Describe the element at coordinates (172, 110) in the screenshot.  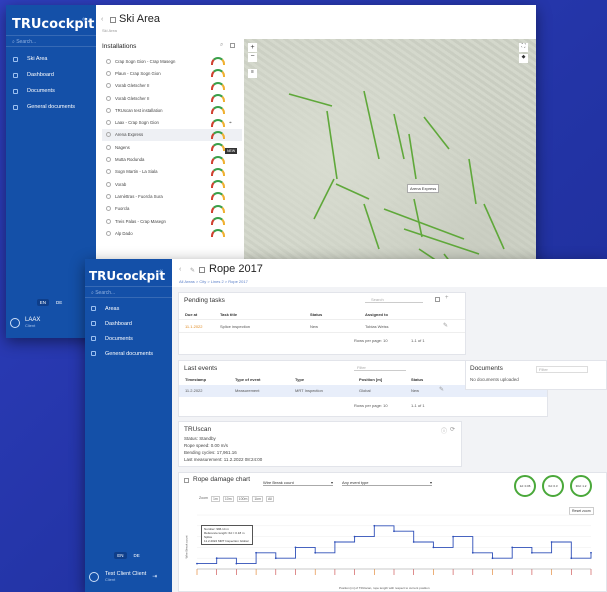
I see `installation-item: TRUscan test installation` at that location.